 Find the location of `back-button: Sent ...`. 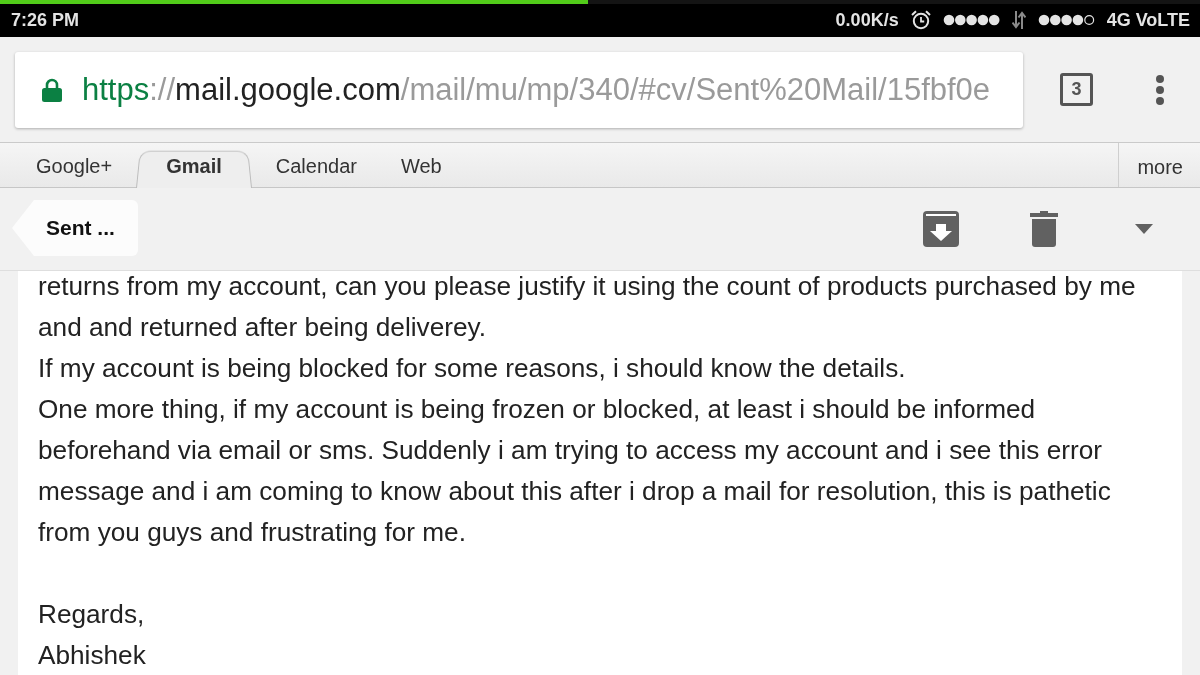

back-button: Sent ... is located at coordinates (75, 228).